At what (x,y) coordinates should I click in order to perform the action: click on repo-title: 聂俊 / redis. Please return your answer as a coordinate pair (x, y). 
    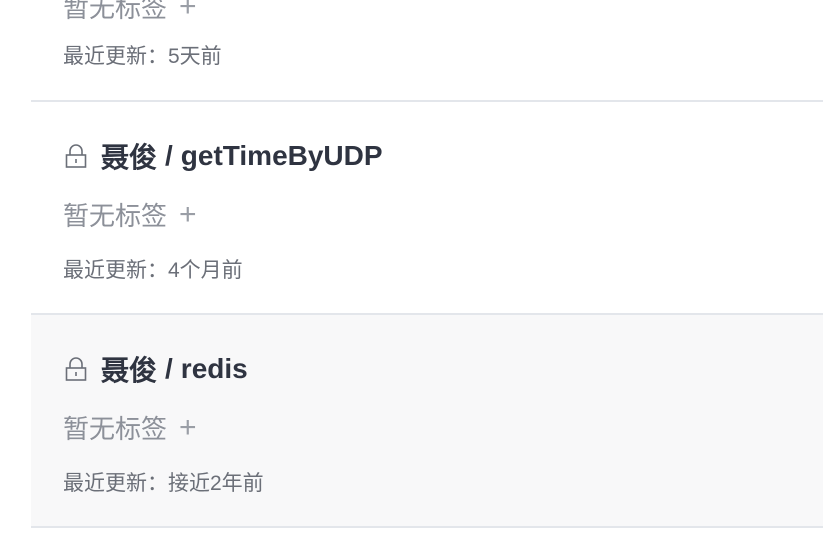
    Looking at the image, I should click on (155, 369).